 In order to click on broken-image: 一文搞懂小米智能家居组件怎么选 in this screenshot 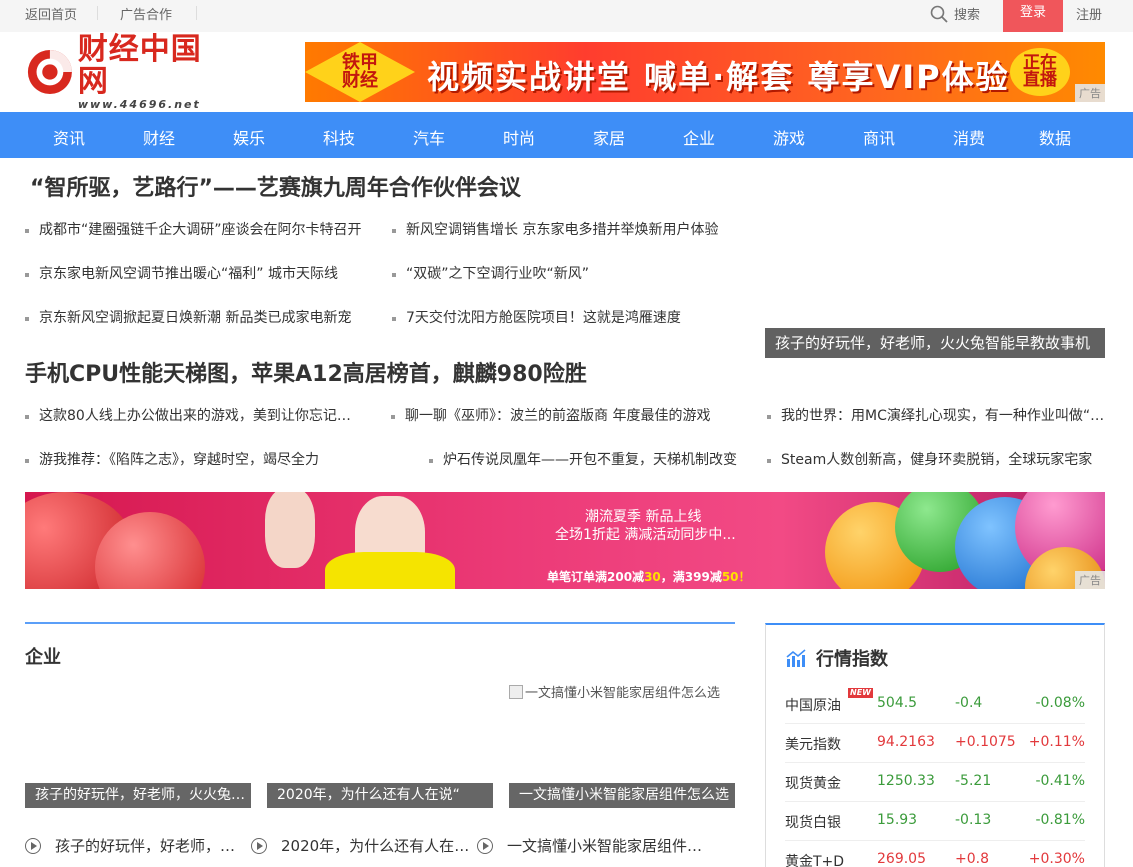, I will do `click(614, 691)`.